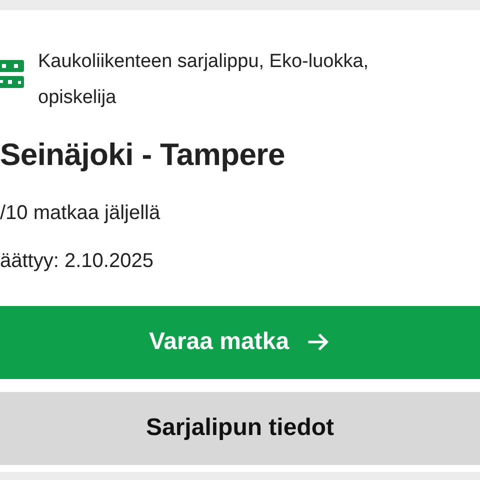 This screenshot has width=480, height=480. Describe the element at coordinates (143, 155) in the screenshot. I see `route-title: Seinäjoki - Tampere` at that location.